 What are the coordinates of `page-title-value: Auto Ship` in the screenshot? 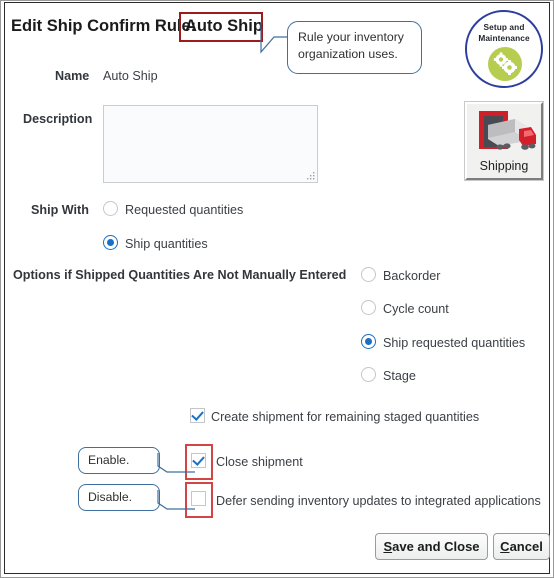 It's located at (224, 26).